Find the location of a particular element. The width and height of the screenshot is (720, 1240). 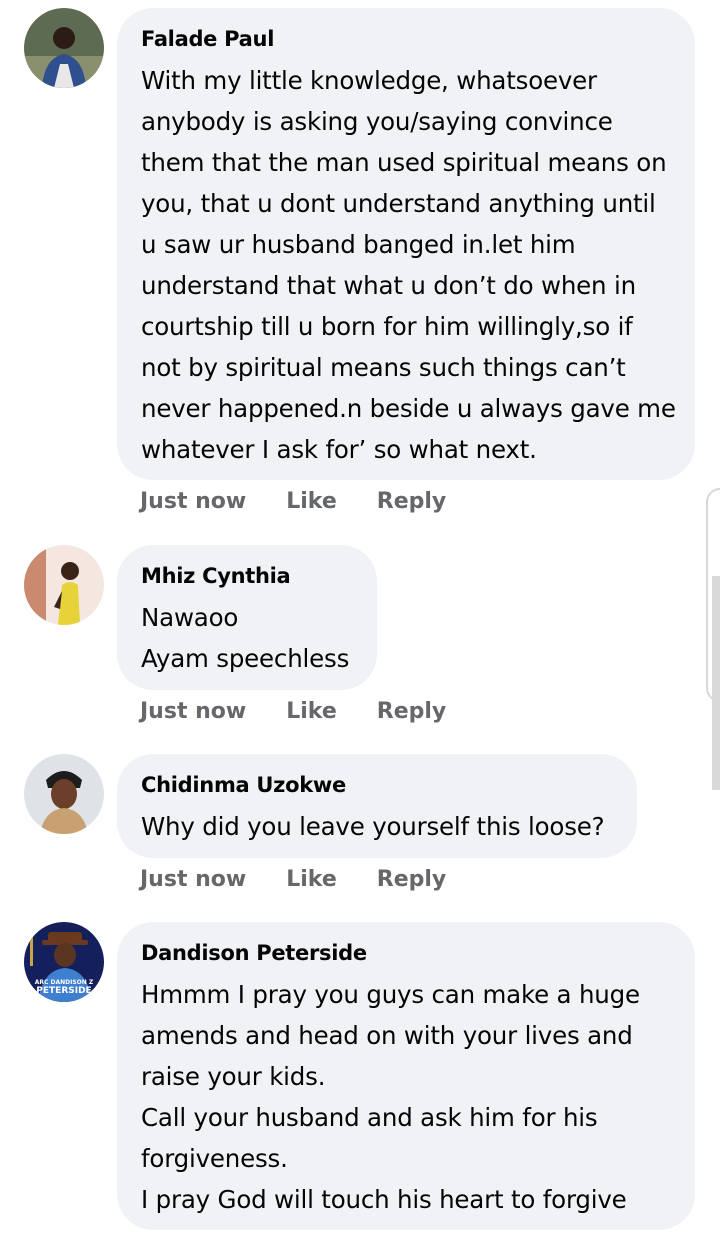

scrollbar is located at coordinates (716, 683).